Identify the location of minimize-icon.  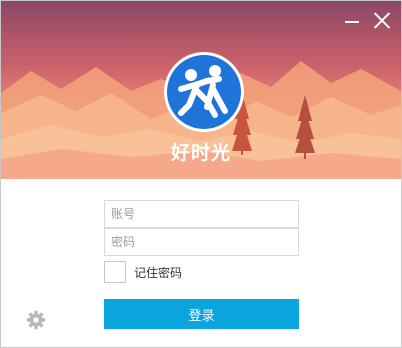
(352, 20).